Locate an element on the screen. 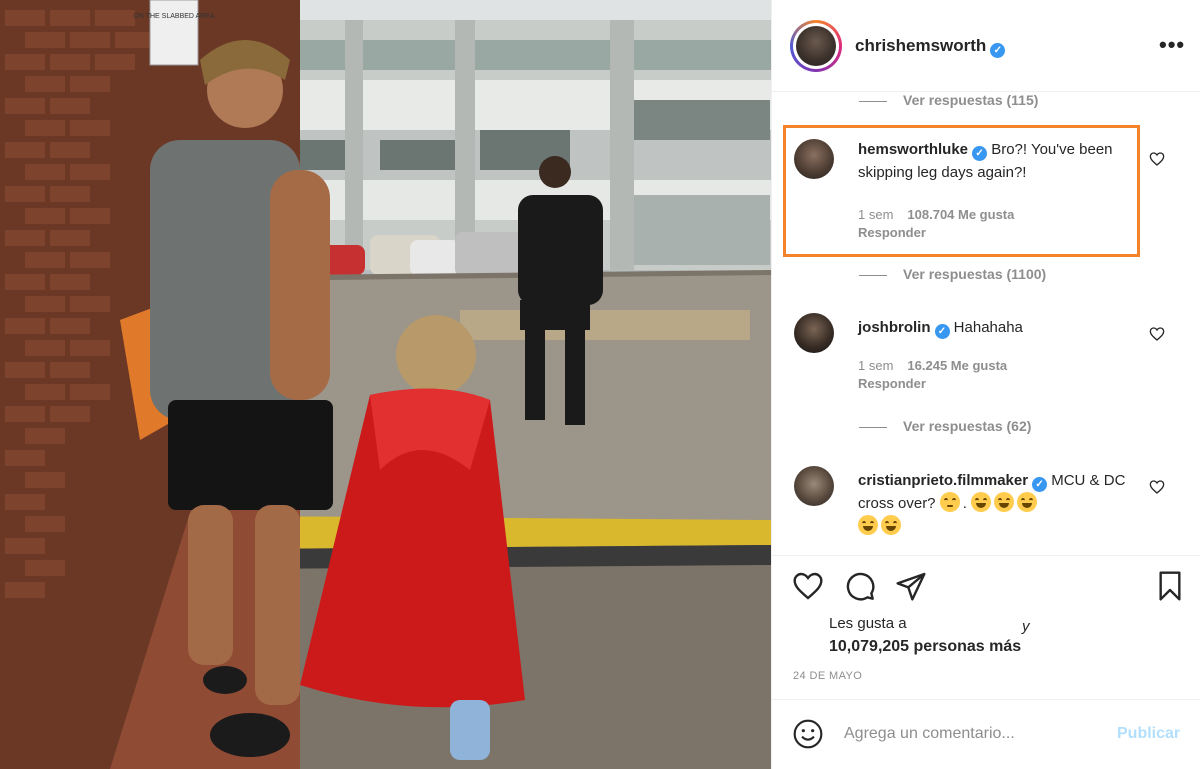 The width and height of the screenshot is (1200, 769). add-comment-bar: Publicar is located at coordinates (986, 734).